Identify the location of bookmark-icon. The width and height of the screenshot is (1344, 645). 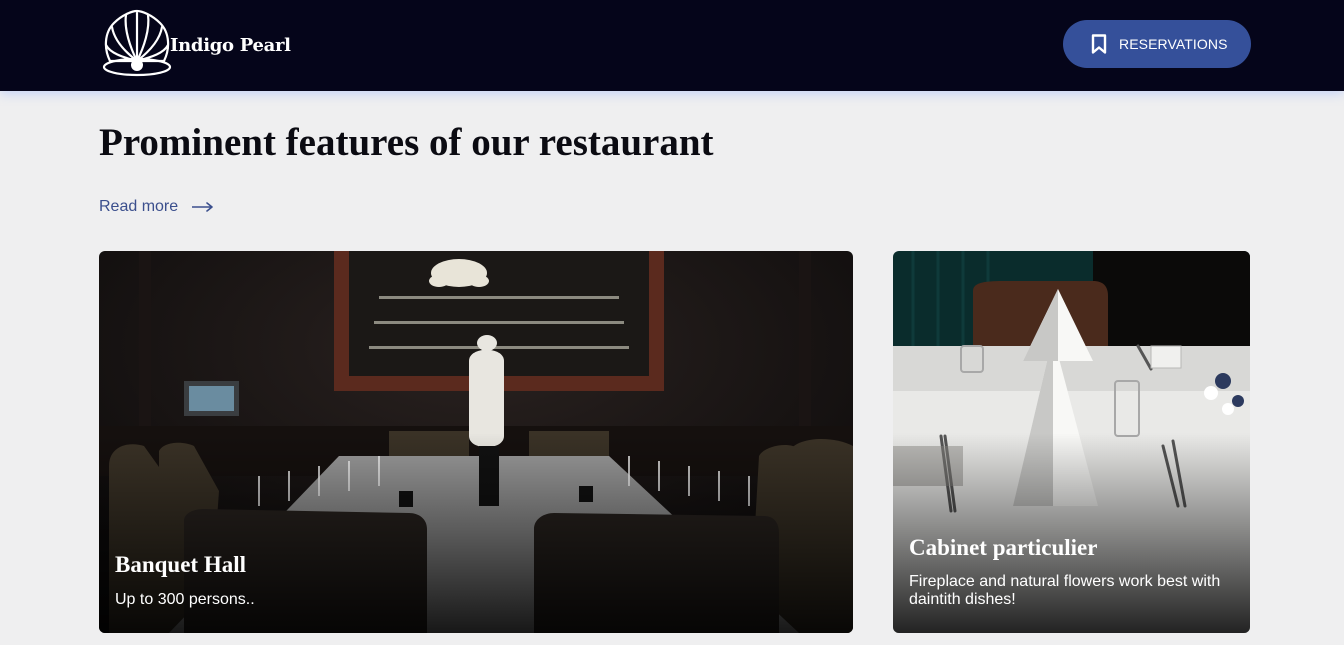
(1099, 44).